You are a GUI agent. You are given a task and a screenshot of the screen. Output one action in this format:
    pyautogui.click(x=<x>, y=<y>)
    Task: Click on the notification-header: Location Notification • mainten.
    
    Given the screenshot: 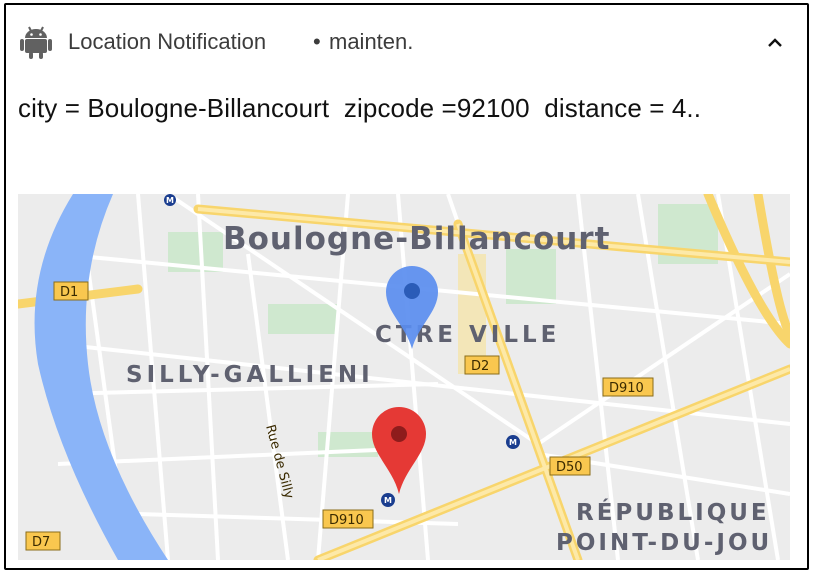 What is the action you would take?
    pyautogui.click(x=406, y=40)
    